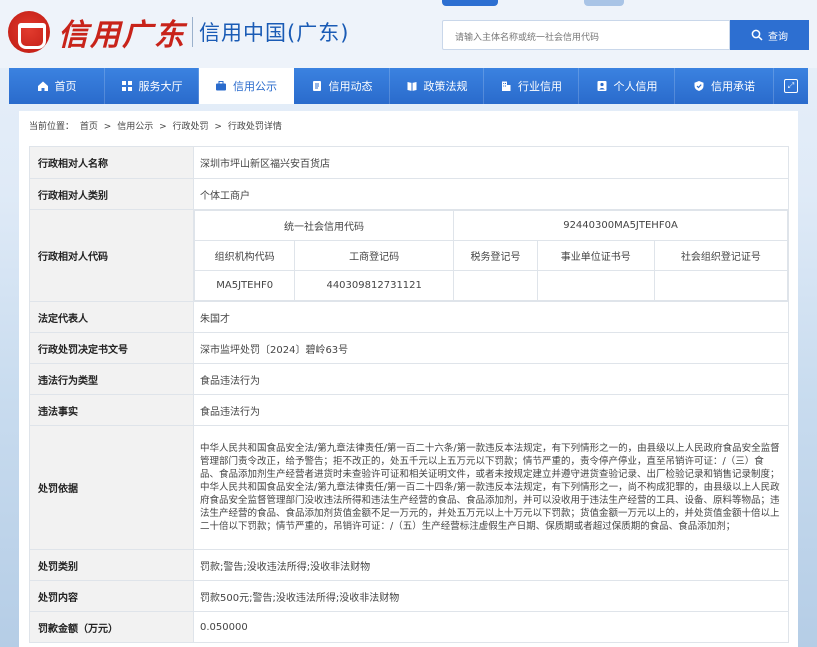 Image resolution: width=817 pixels, height=647 pixels. I want to click on expand-button: ⤢, so click(791, 86).